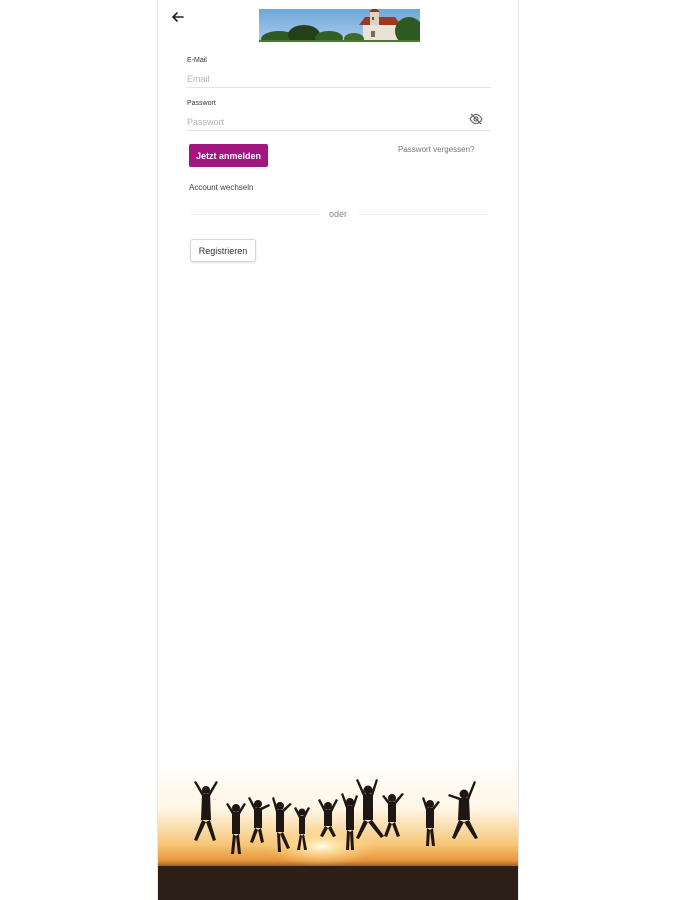  Describe the element at coordinates (423, 214) in the screenshot. I see `divider-line-right` at that location.